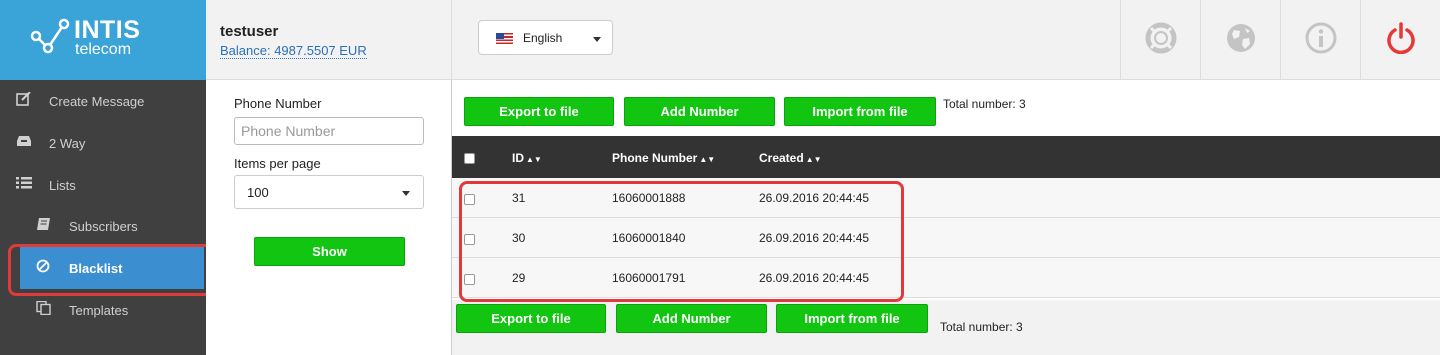 This screenshot has width=1440, height=355. What do you see at coordinates (531, 318) in the screenshot?
I see `export-to-file-button-bottom: Export to file` at bounding box center [531, 318].